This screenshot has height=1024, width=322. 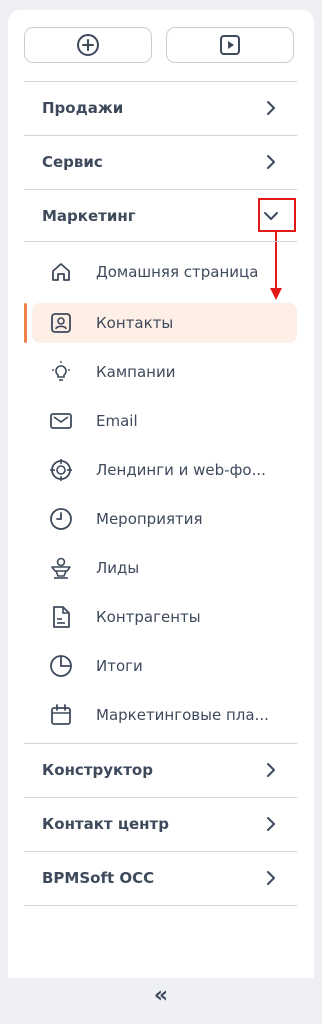 I want to click on menu-item-campaigns: Кампании, so click(x=164, y=372).